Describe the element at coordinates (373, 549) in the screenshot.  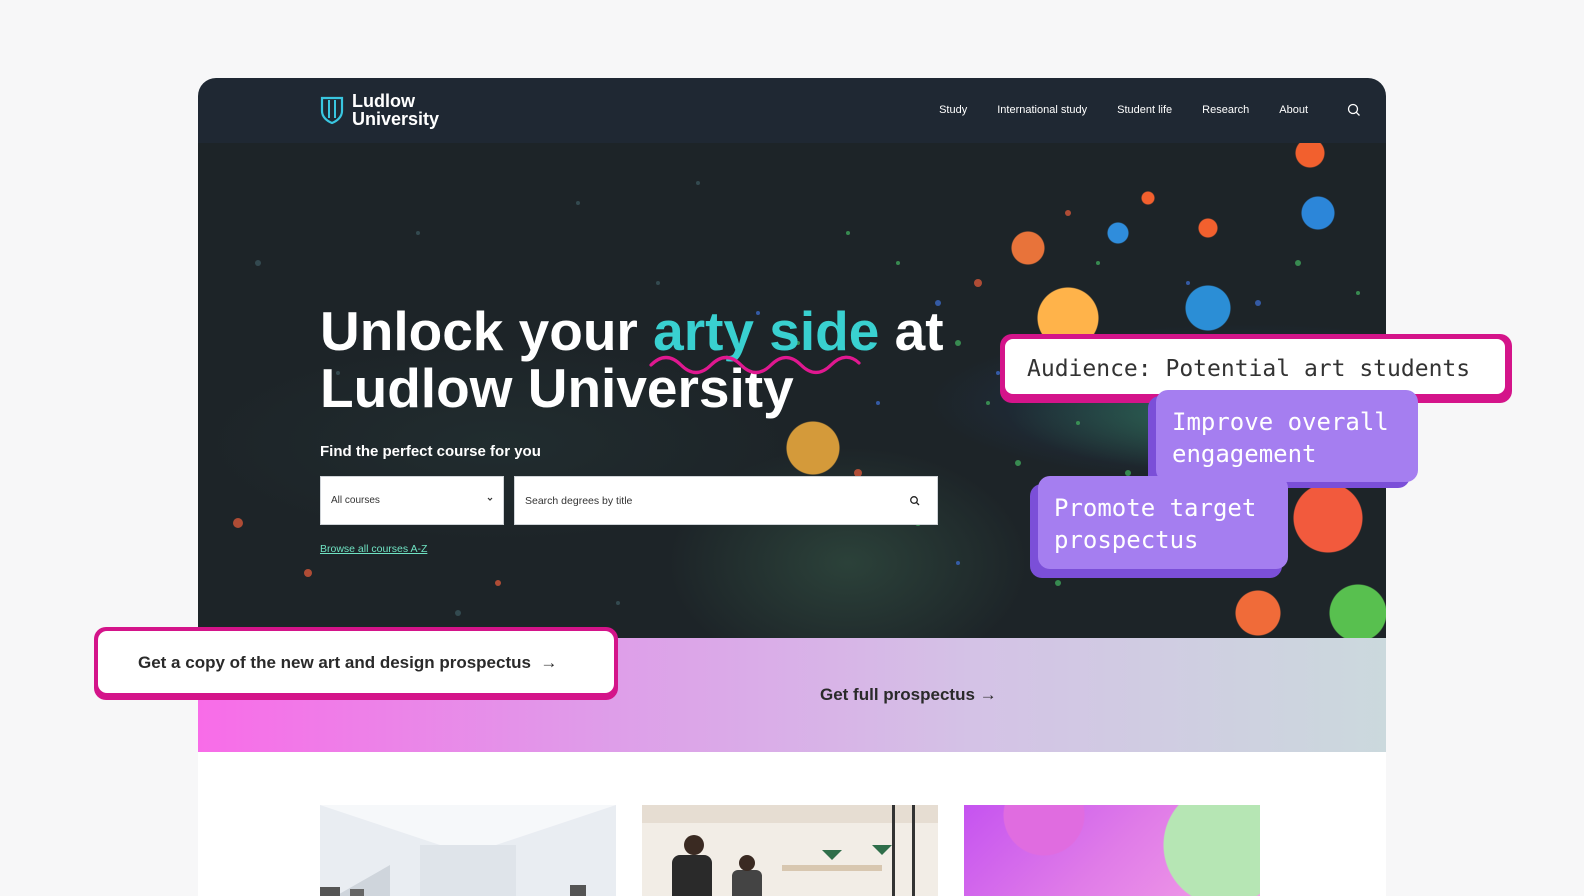
I see `browse-all-courses-link: Browse all courses A-Z` at that location.